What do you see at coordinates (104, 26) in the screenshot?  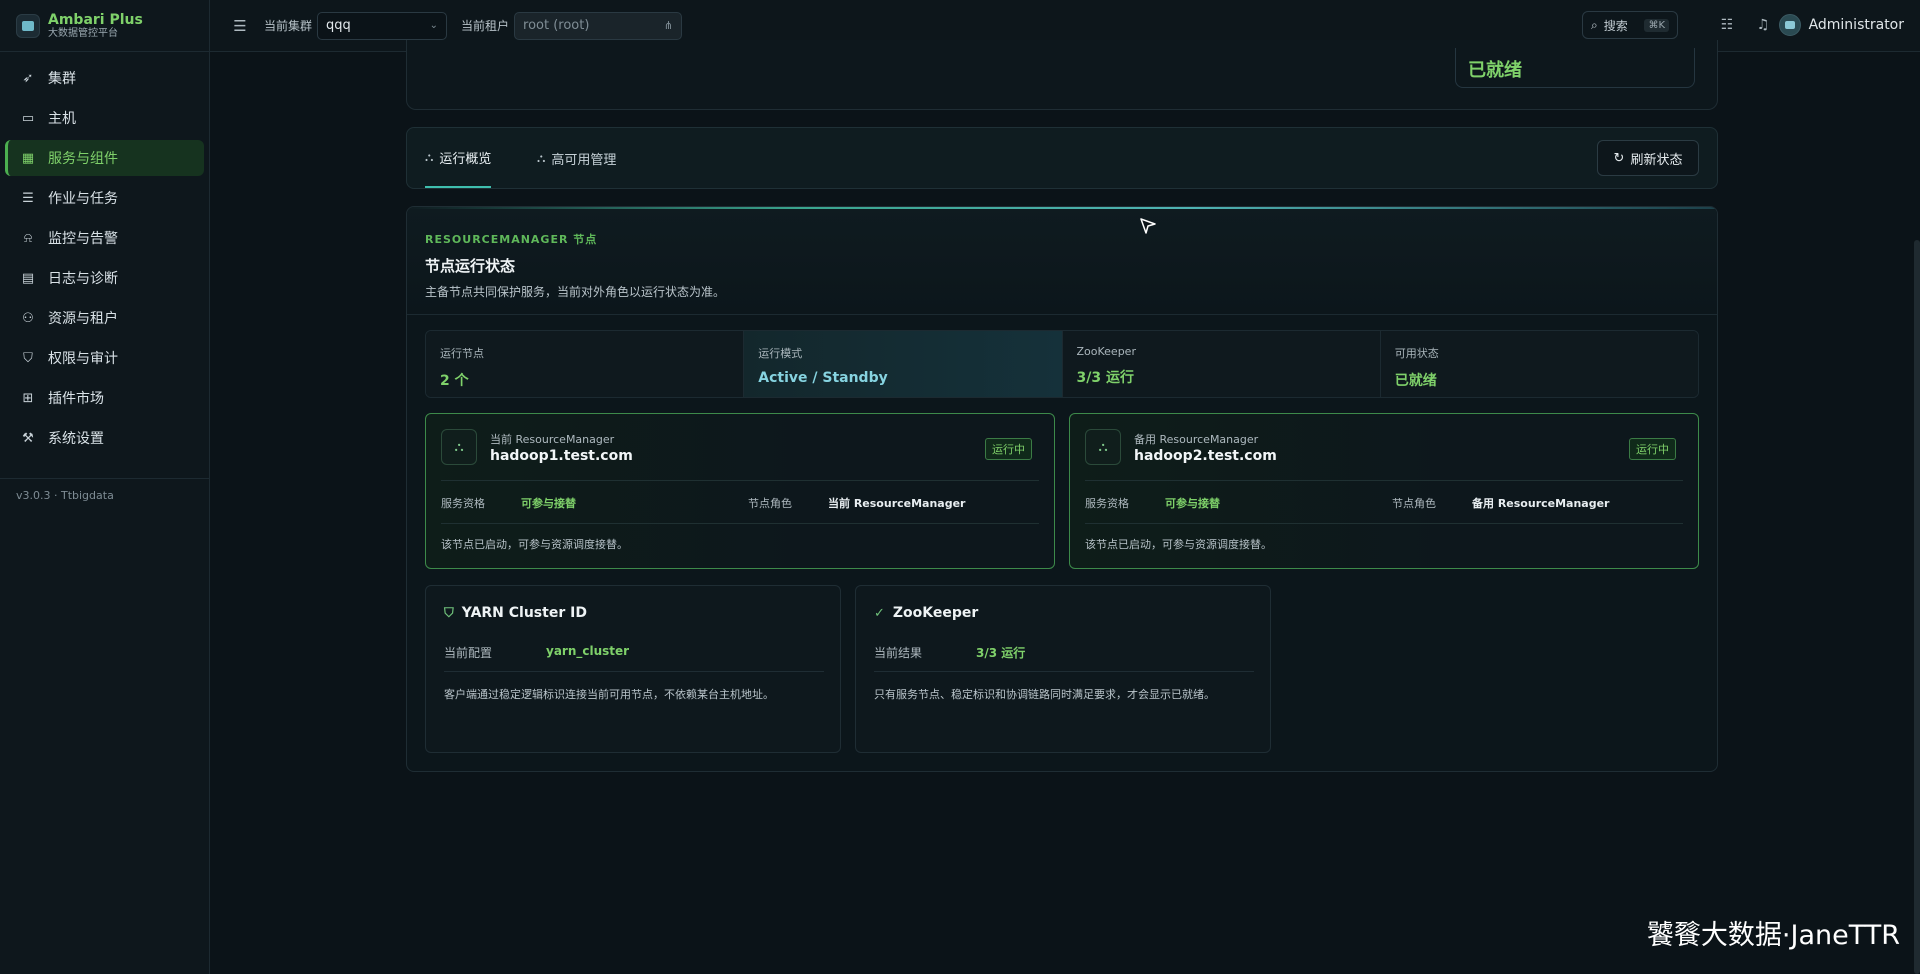 I see `brand: Ambari Plus 大数据管控平台` at bounding box center [104, 26].